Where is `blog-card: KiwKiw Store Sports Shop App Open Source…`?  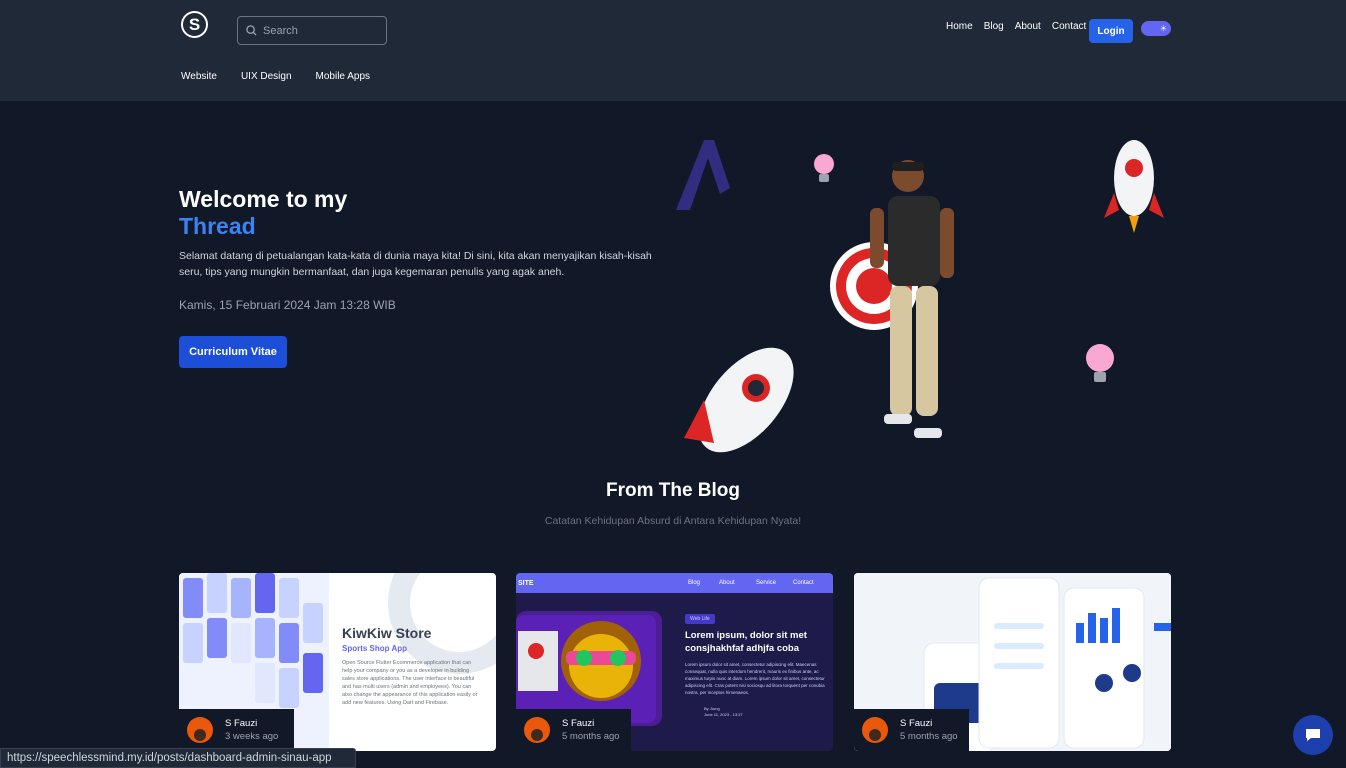 blog-card: KiwKiw Store Sports Shop App Open Source… is located at coordinates (337, 662).